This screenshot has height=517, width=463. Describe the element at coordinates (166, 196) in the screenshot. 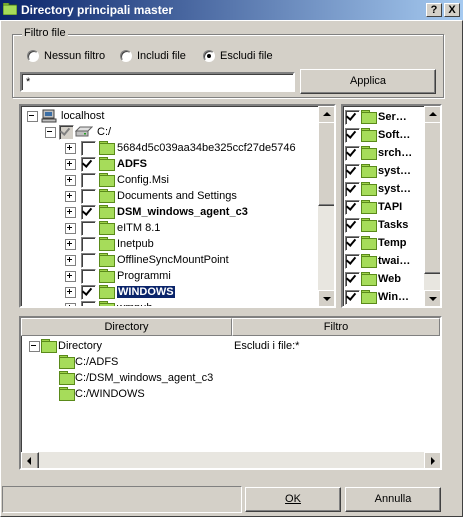

I see `tree-folder-row: Documents and Settings` at that location.